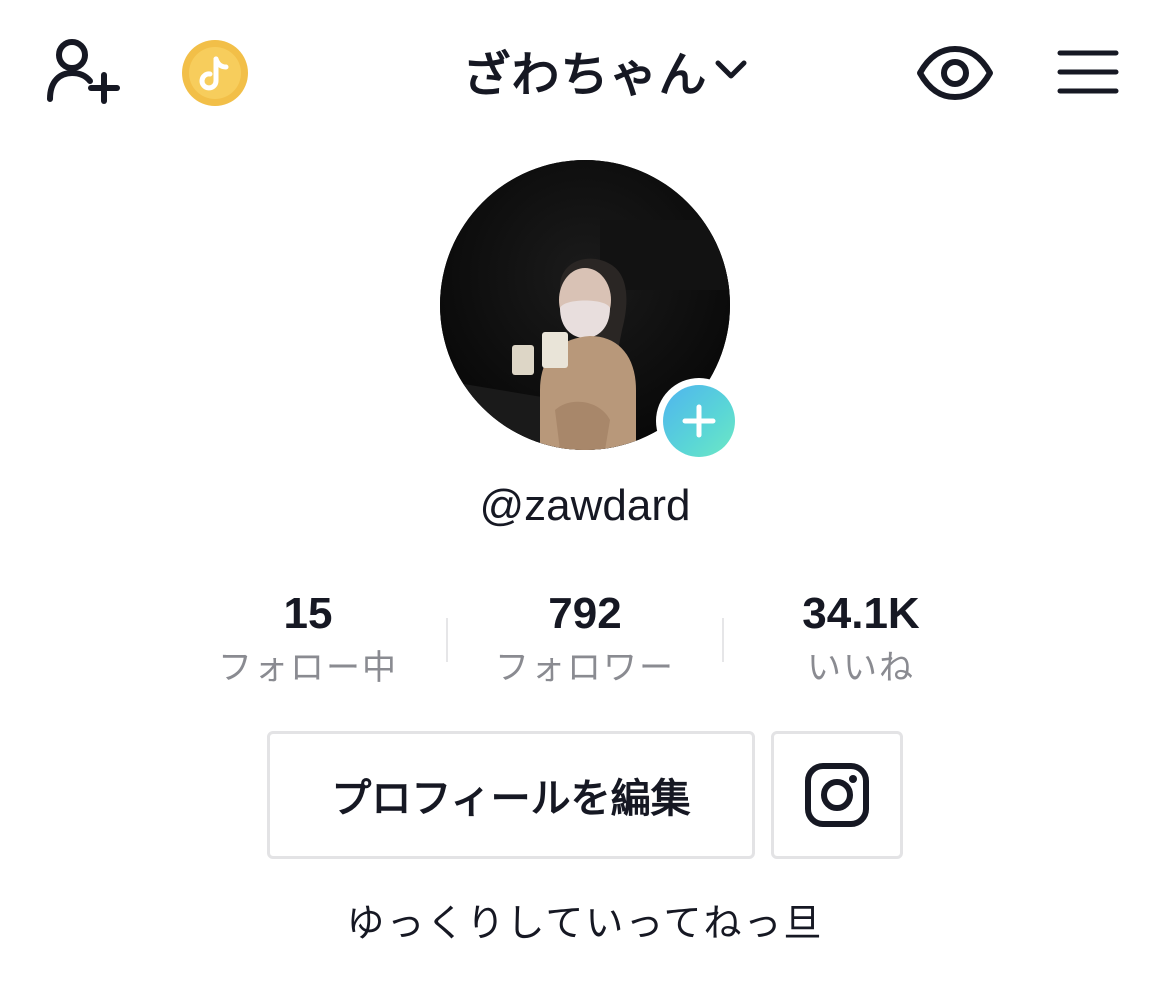 The height and width of the screenshot is (981, 1170). I want to click on profile-bio: ゆっくりしていってねっ旦, so click(585, 923).